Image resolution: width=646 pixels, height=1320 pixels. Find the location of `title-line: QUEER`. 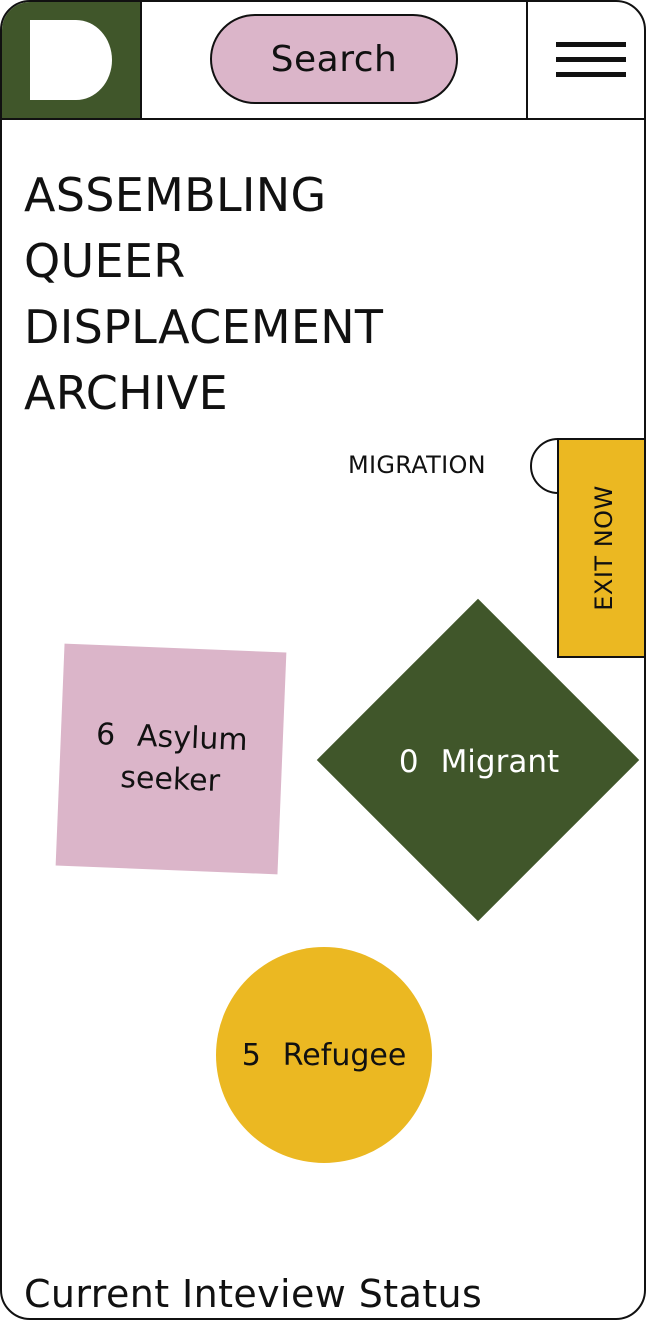

title-line: QUEER is located at coordinates (105, 261).